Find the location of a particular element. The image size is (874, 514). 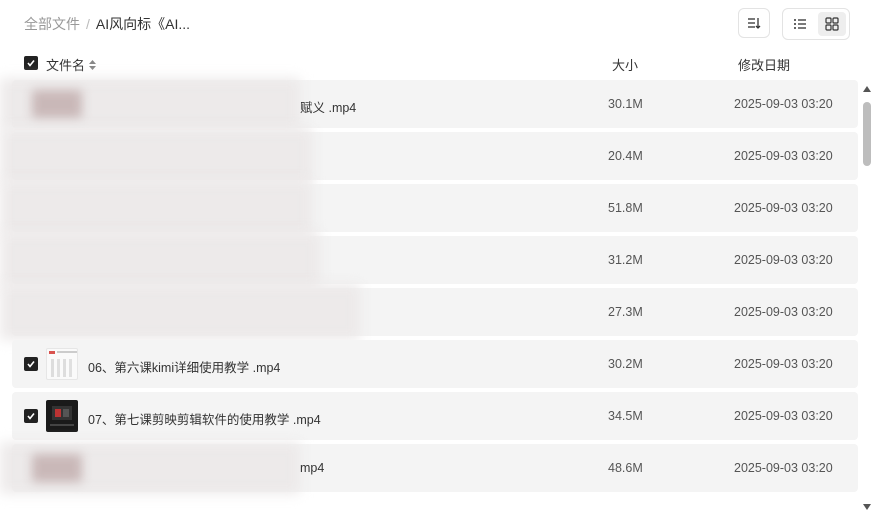

size-column-header: 大小 is located at coordinates (625, 64).